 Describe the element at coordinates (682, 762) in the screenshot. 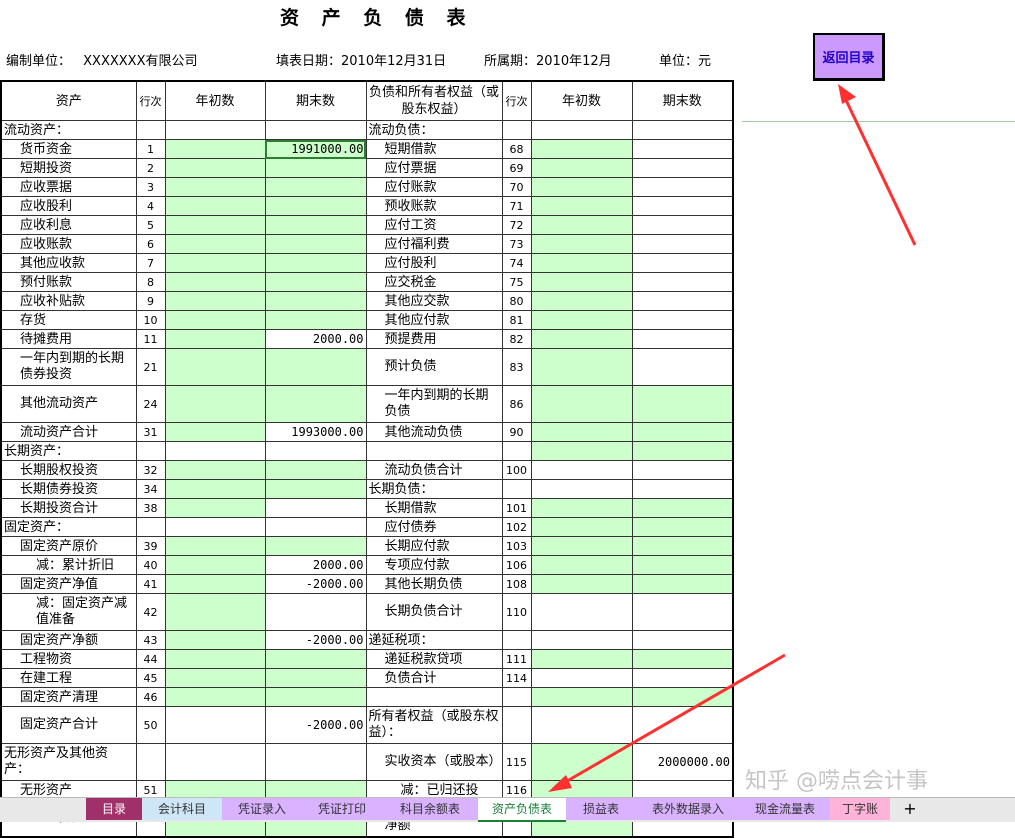

I see `liability-end-cell: 2000000.00` at that location.